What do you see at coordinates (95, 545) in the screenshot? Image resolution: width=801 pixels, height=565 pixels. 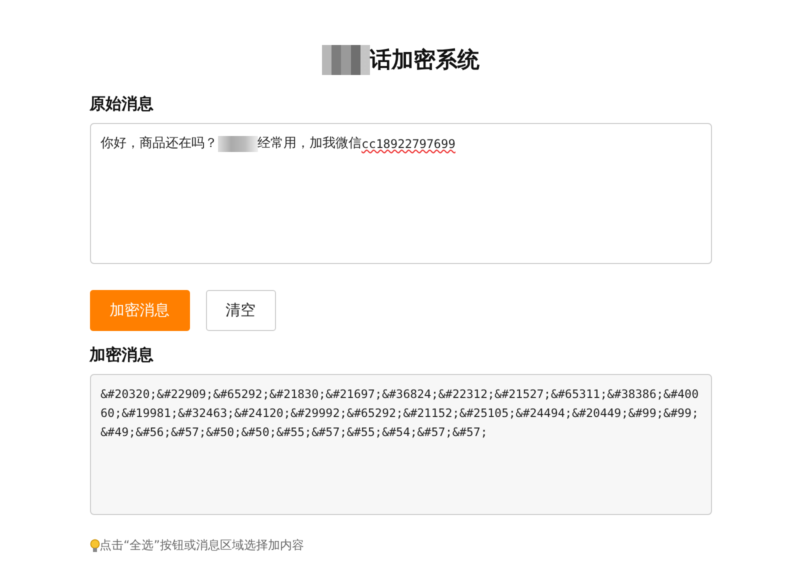 I see `lightbulb-icon` at bounding box center [95, 545].